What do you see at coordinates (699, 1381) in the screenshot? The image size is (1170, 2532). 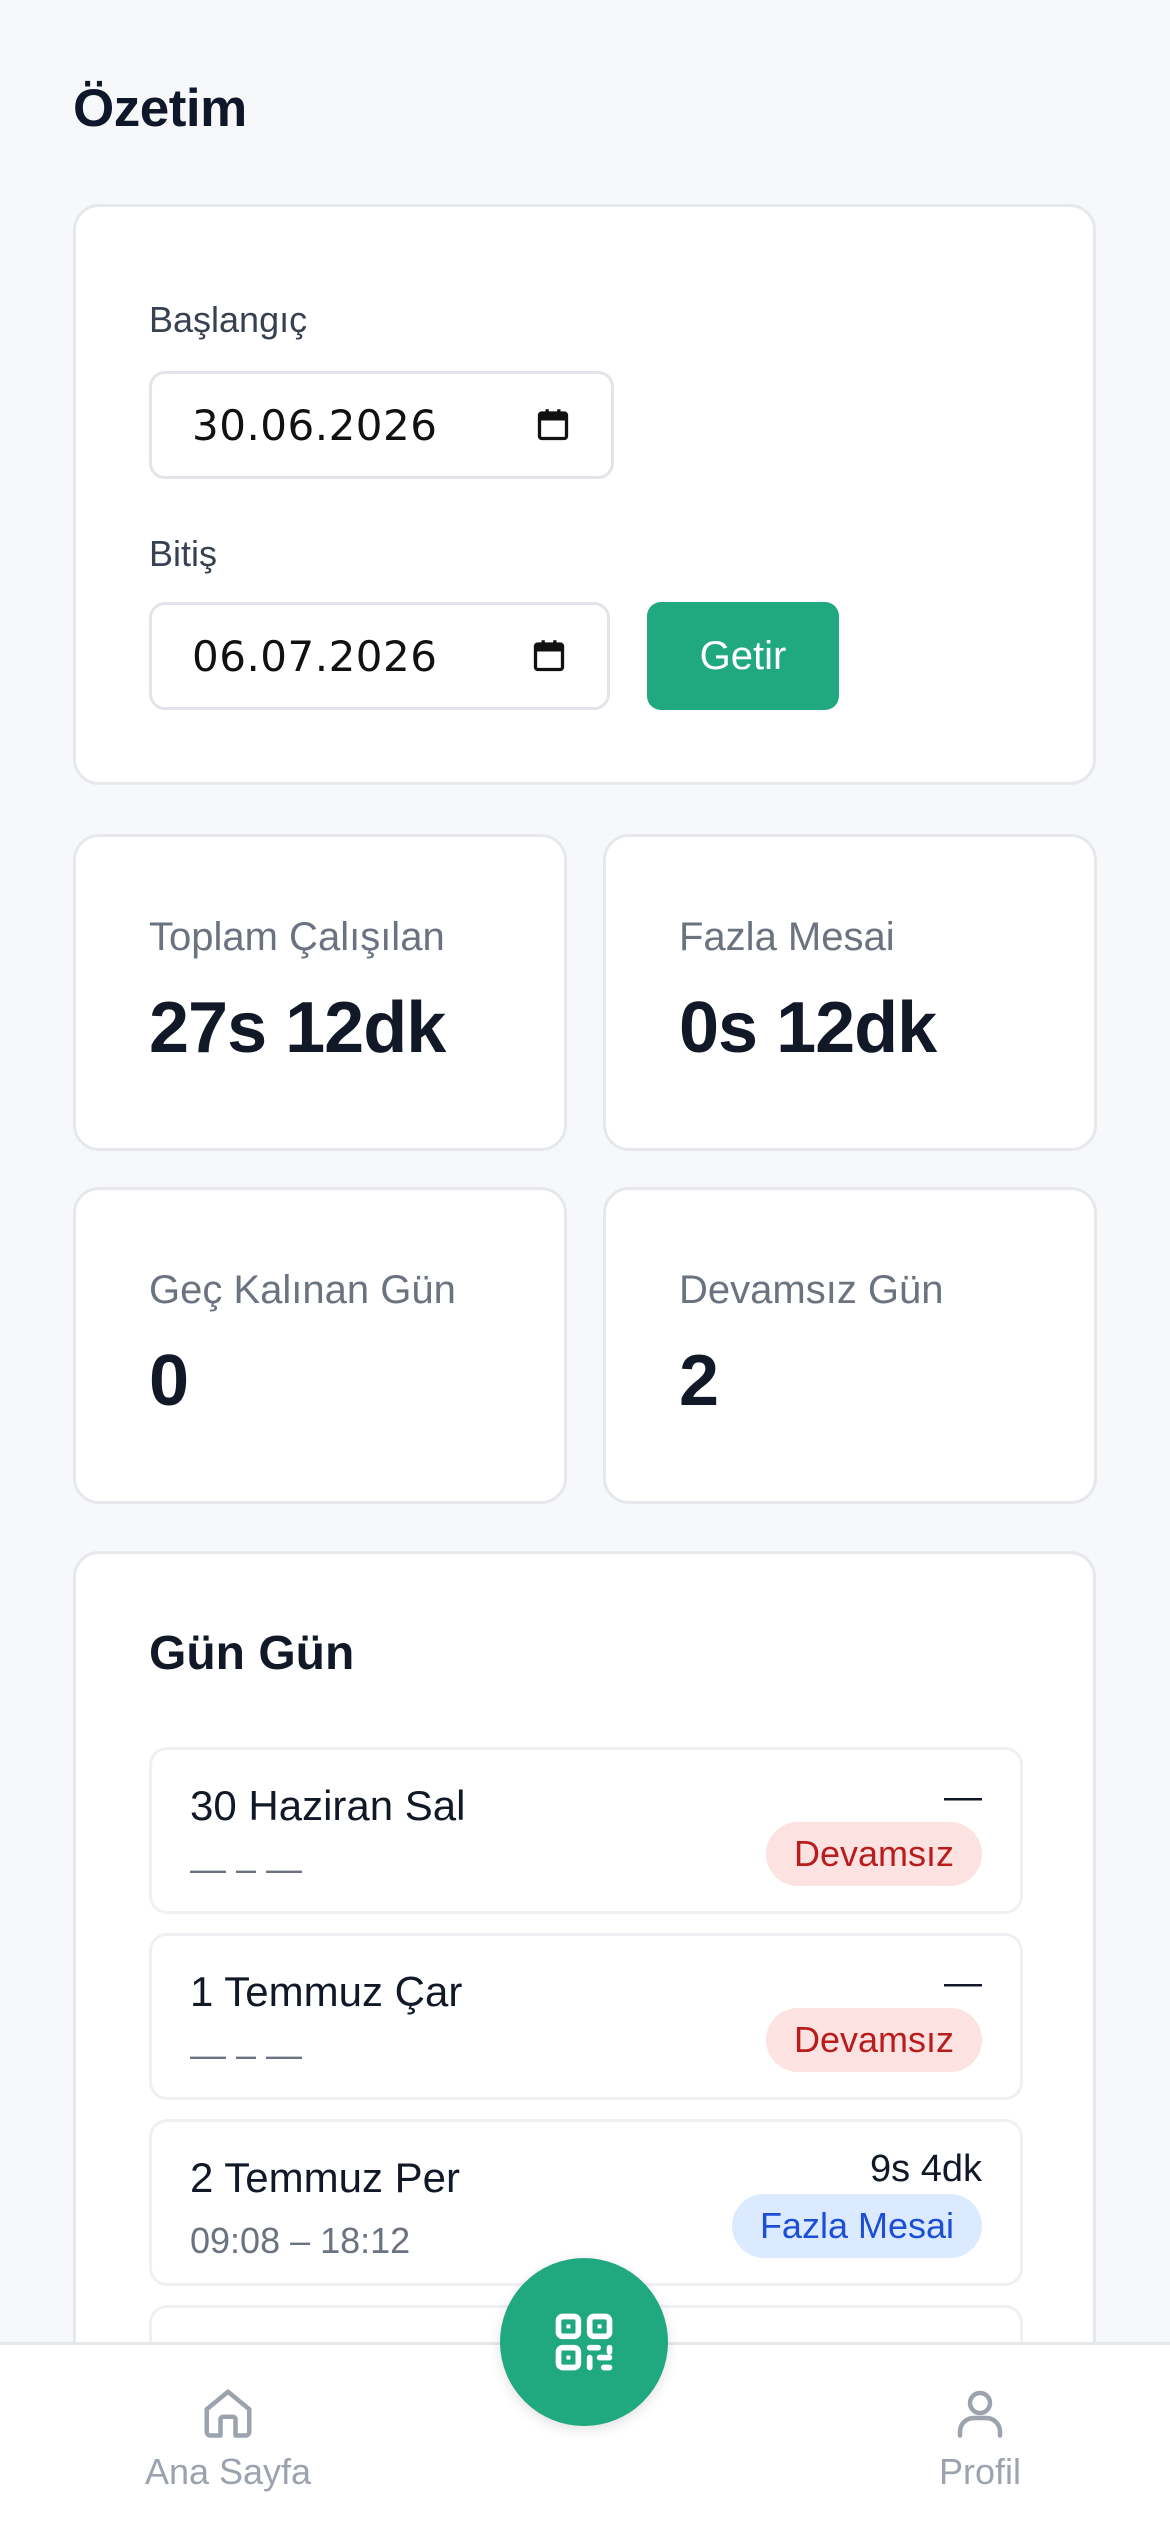 I see `stat-value: 2` at bounding box center [699, 1381].